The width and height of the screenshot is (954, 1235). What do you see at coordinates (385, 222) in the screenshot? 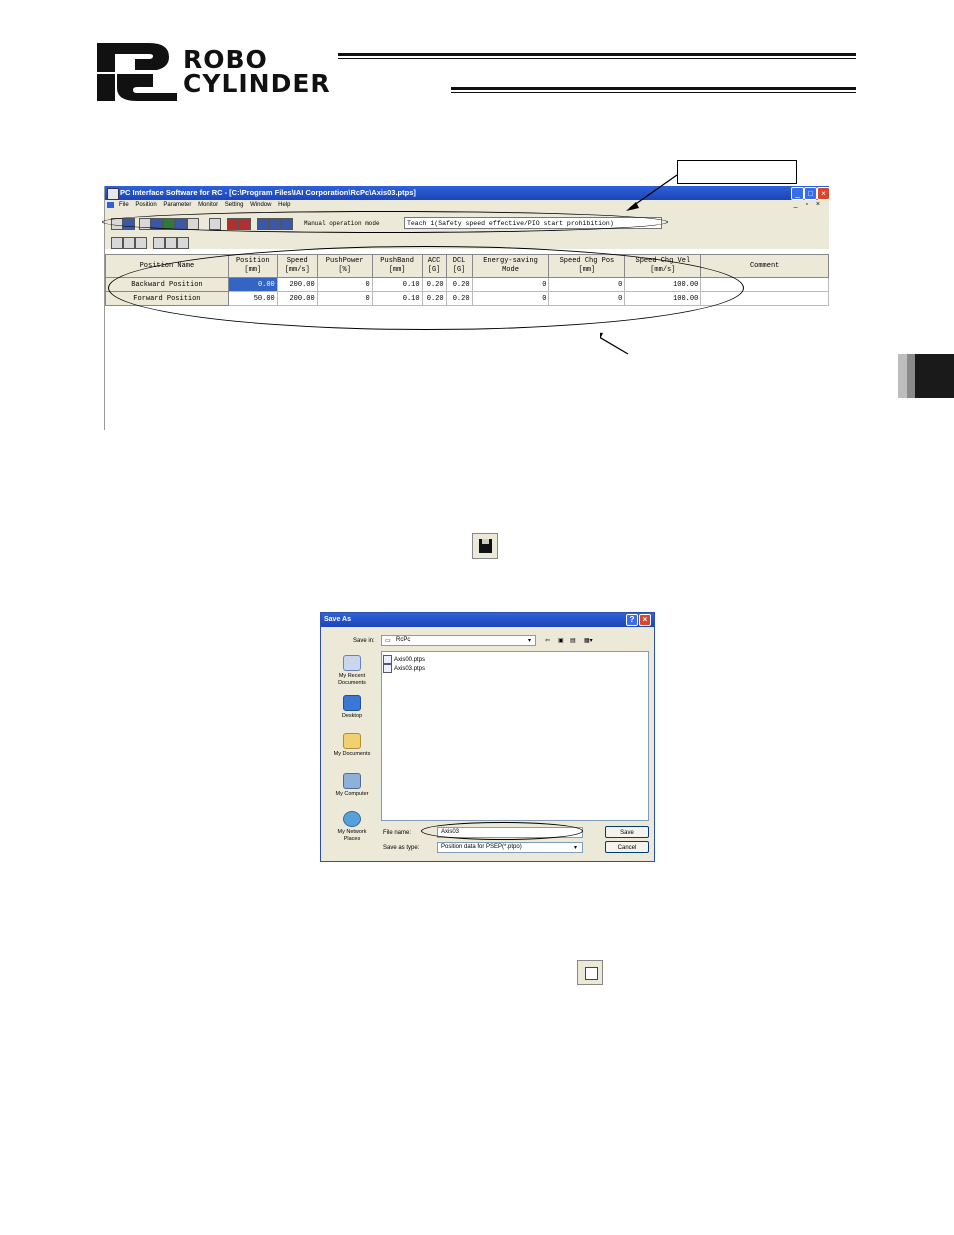
I see `toolbar-highlight-oval` at bounding box center [385, 222].